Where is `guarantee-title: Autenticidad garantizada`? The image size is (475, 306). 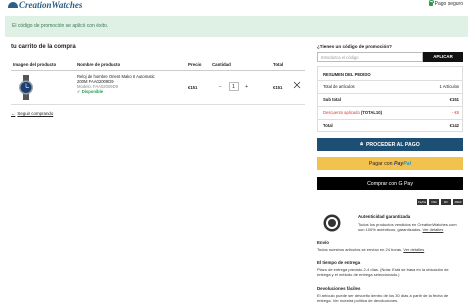 guarantee-title: Autenticidad garantizada is located at coordinates (384, 216).